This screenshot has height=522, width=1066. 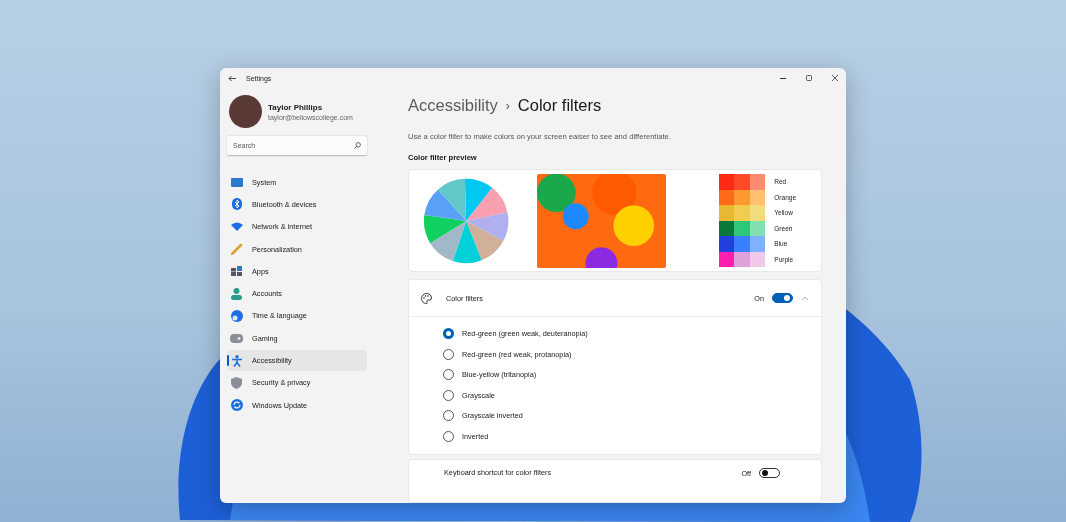 I want to click on person-icon, so click(x=236, y=293).